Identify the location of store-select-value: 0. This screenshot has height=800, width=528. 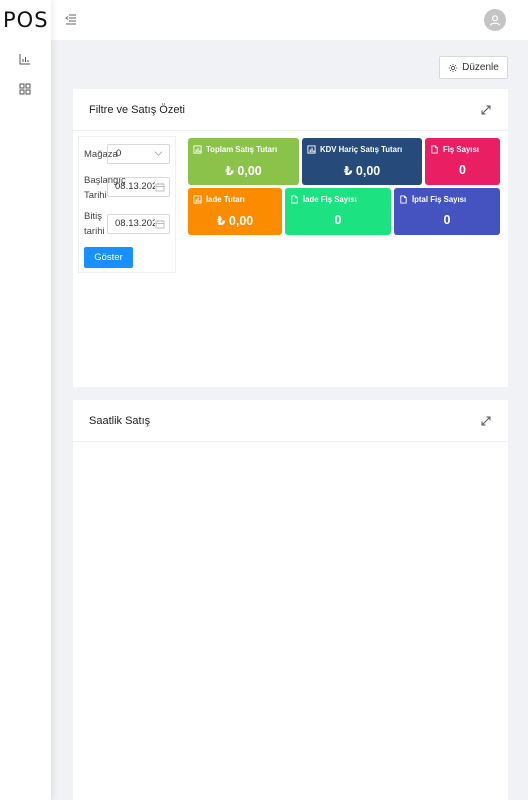
(119, 153).